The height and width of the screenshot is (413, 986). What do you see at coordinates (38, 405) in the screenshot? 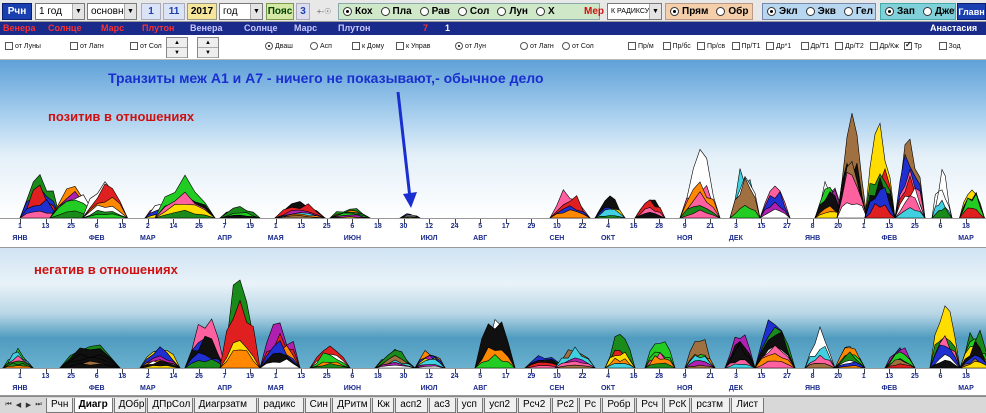
I see `last-tab-icon: ⏭` at bounding box center [38, 405].